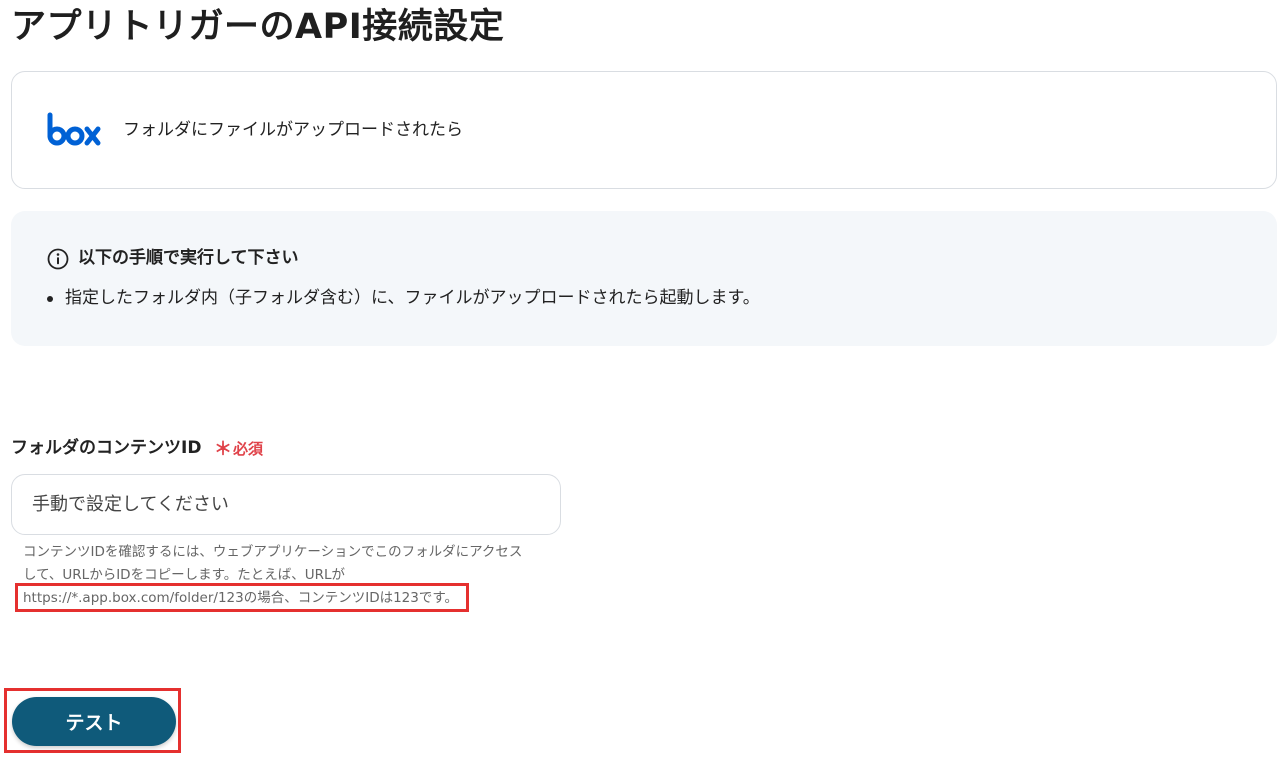 Image resolution: width=1287 pixels, height=758 pixels. What do you see at coordinates (50, 299) in the screenshot?
I see `bullet-dot` at bounding box center [50, 299].